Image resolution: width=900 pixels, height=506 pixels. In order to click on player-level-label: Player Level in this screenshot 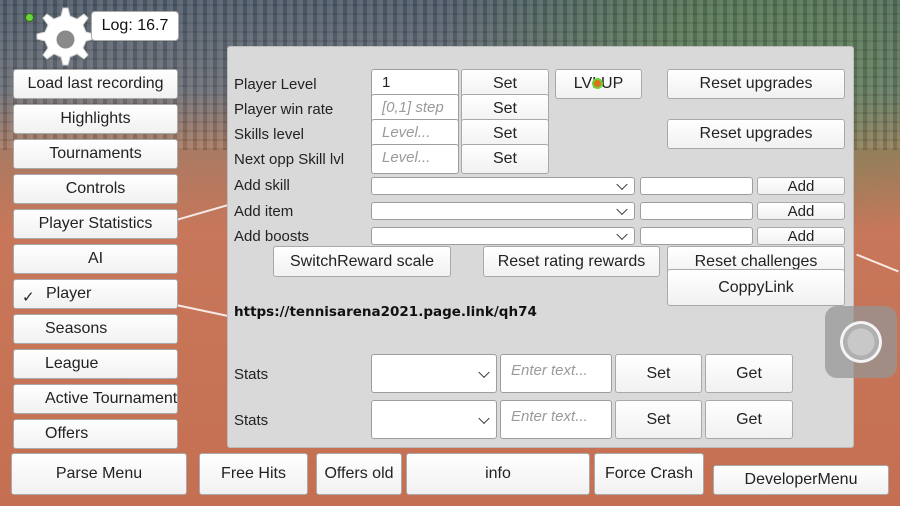, I will do `click(275, 84)`.